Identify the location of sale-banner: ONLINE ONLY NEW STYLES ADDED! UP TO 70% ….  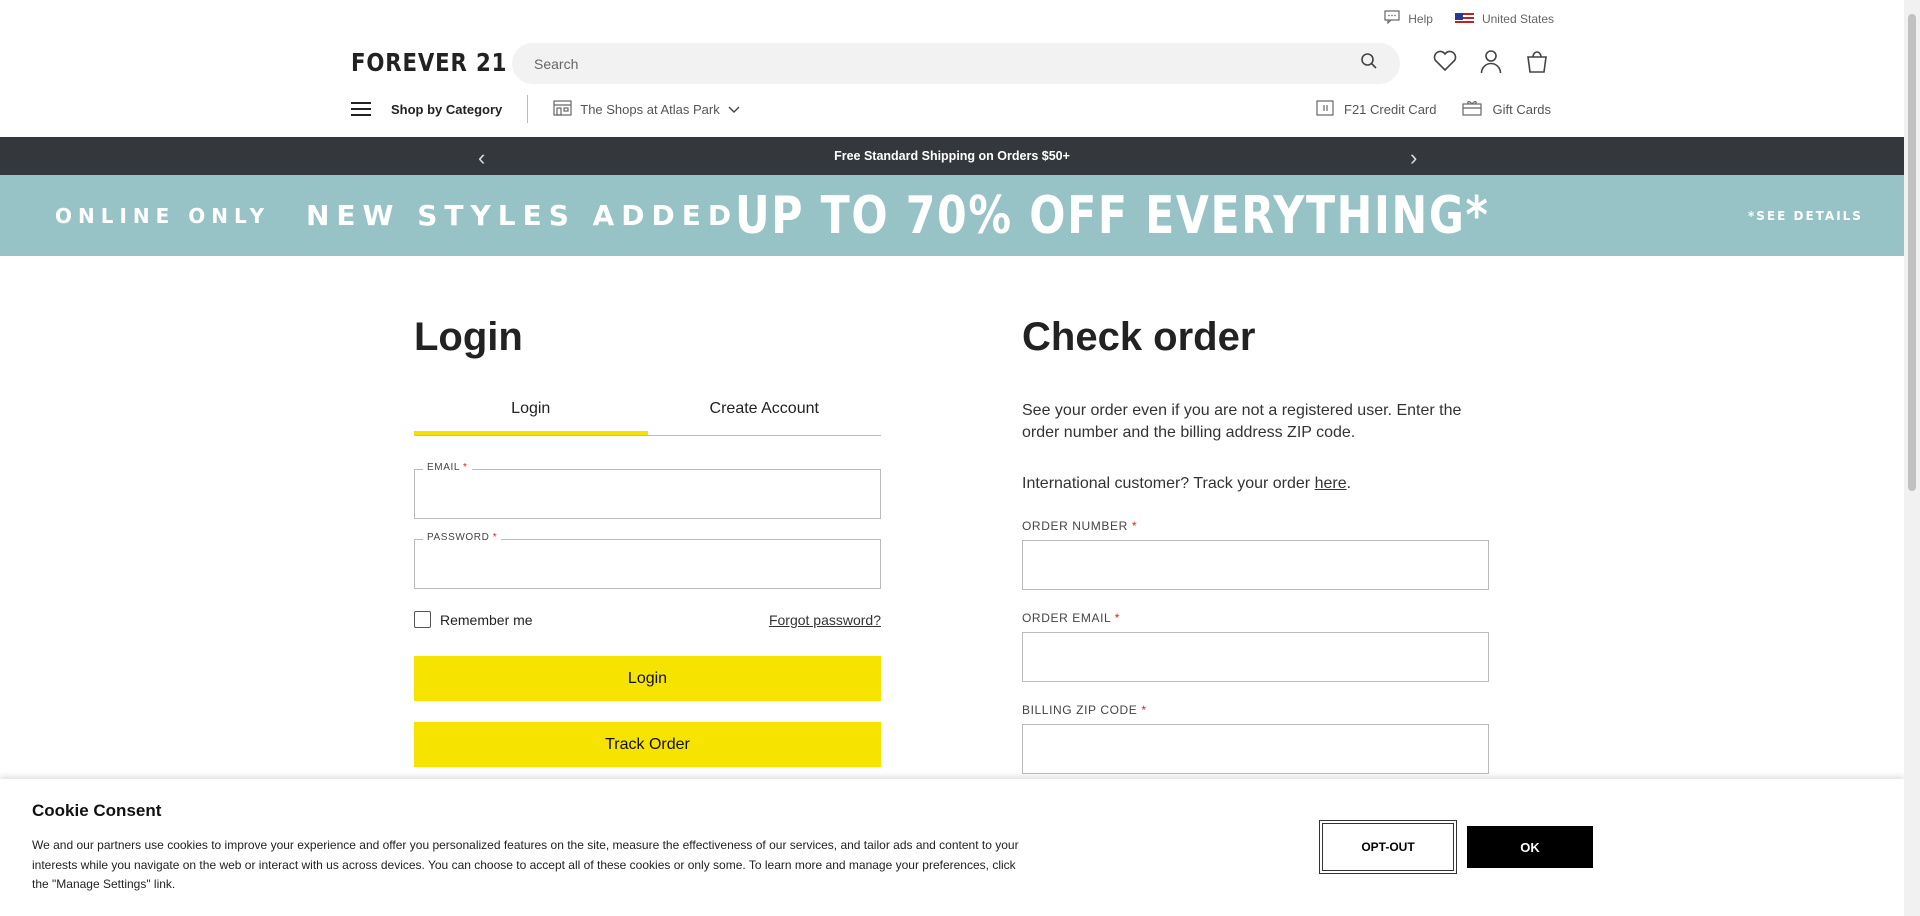
(952, 215).